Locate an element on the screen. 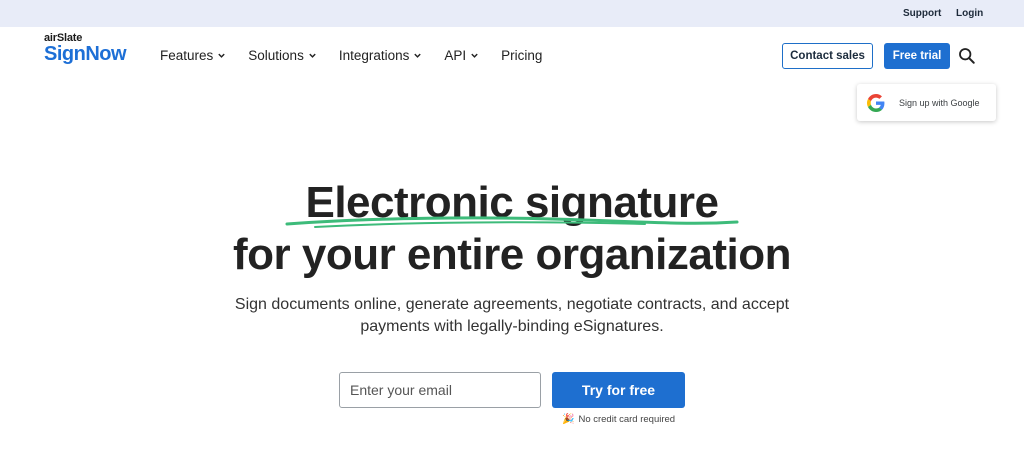 The image size is (1024, 455). nav-item-api: API is located at coordinates (461, 55).